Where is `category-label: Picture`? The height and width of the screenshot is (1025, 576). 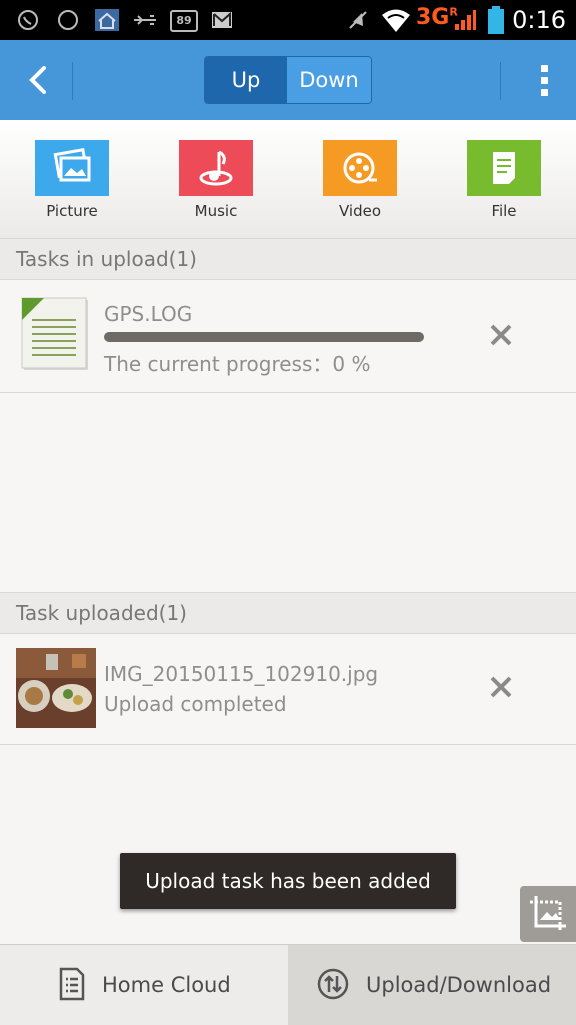
category-label: Picture is located at coordinates (72, 211).